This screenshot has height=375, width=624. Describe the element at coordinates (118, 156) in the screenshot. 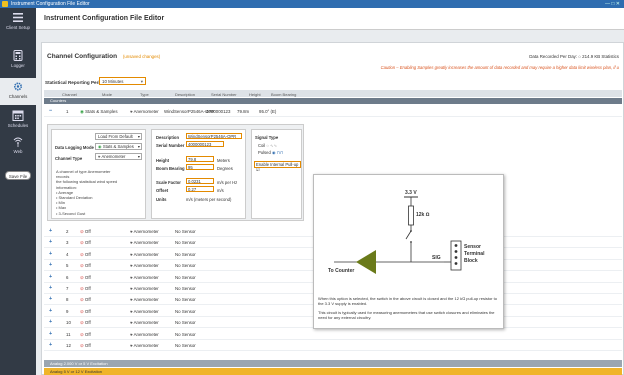

I see `channel-type-select: ⚹ Anemometer ▾` at that location.